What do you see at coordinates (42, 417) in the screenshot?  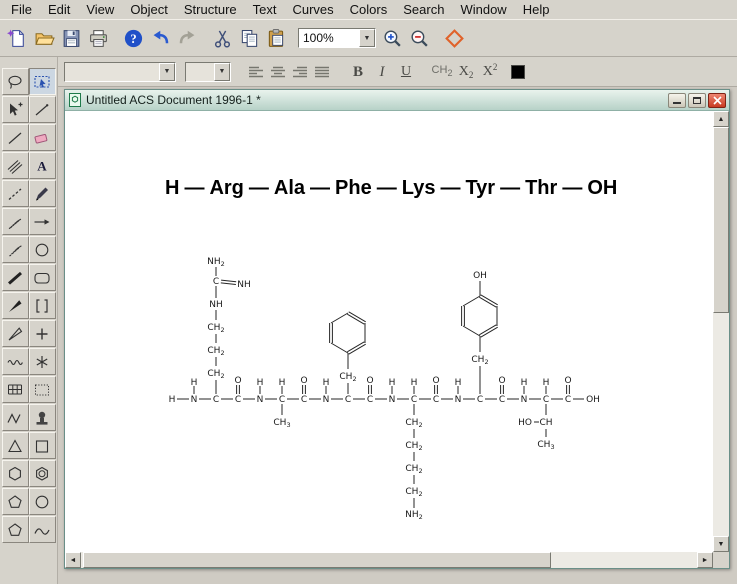 I see `template-tool` at bounding box center [42, 417].